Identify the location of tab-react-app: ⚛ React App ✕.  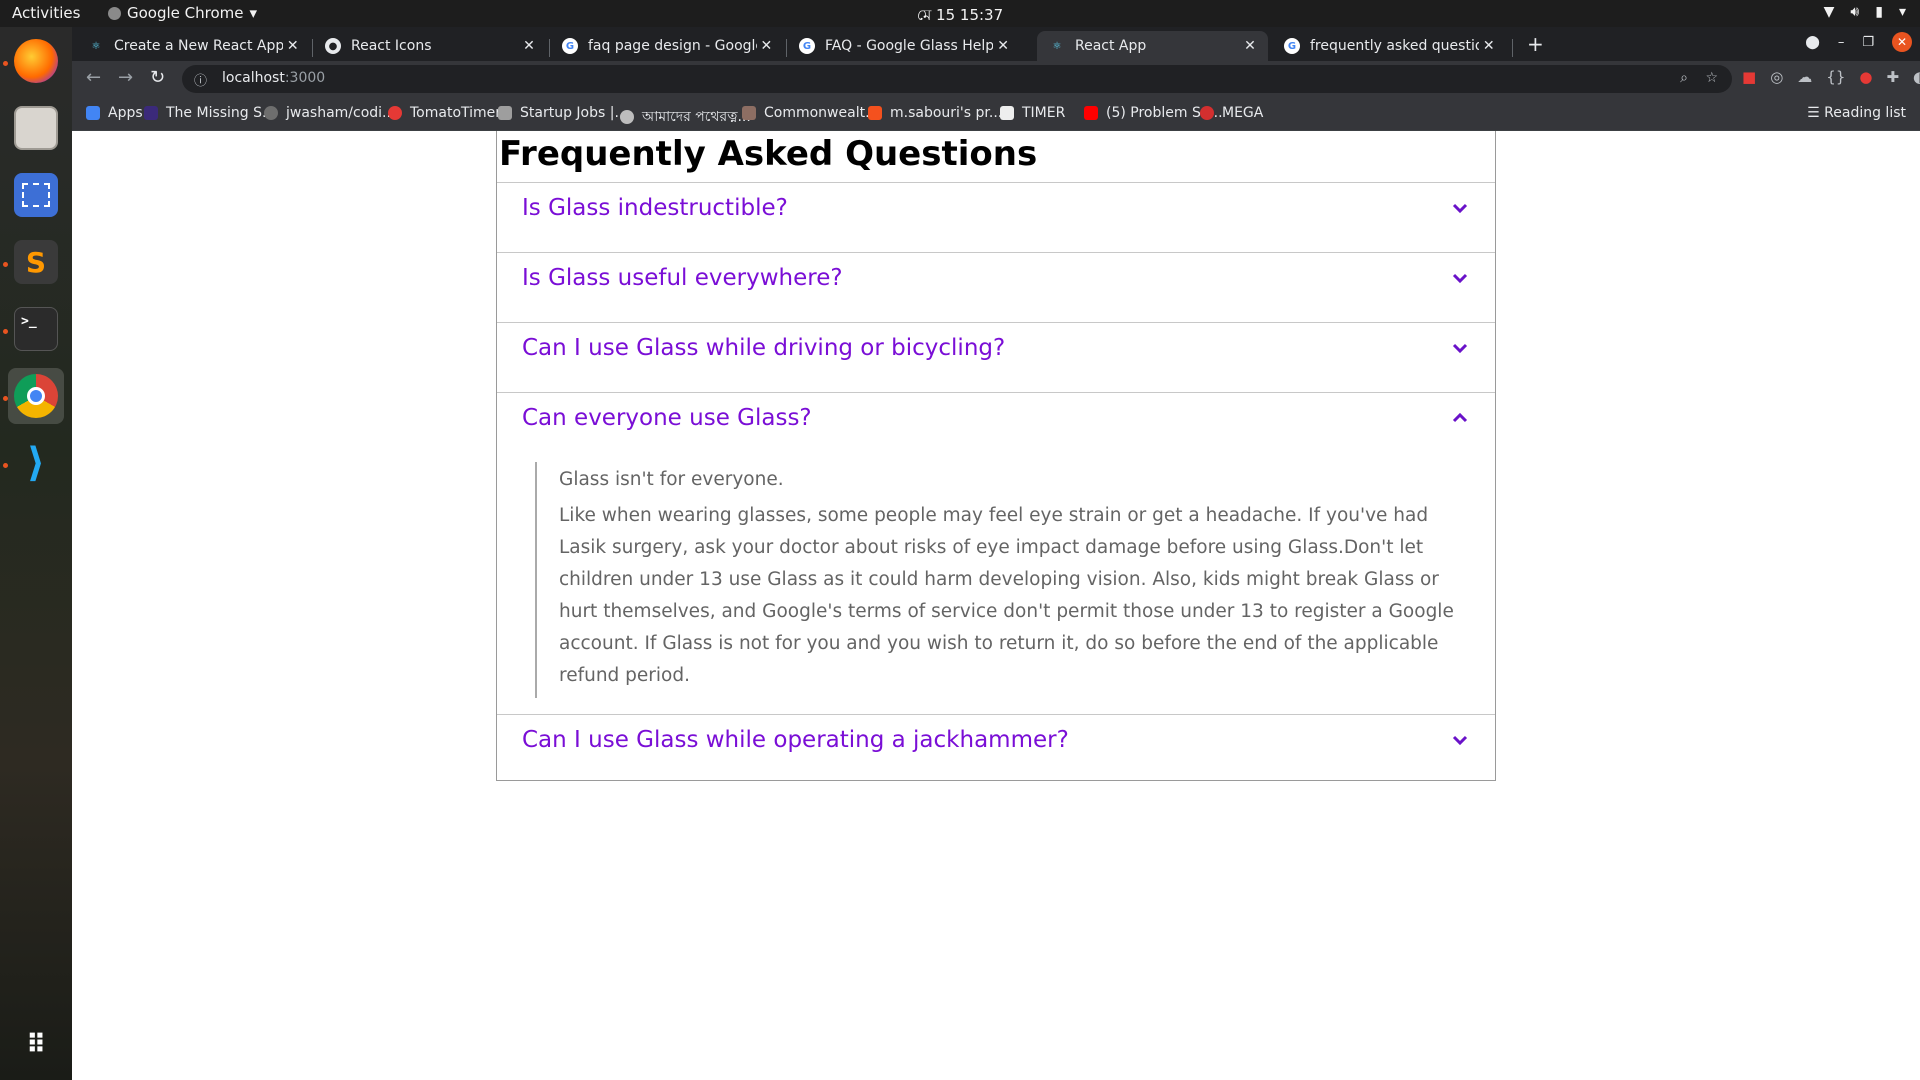
(1152, 46).